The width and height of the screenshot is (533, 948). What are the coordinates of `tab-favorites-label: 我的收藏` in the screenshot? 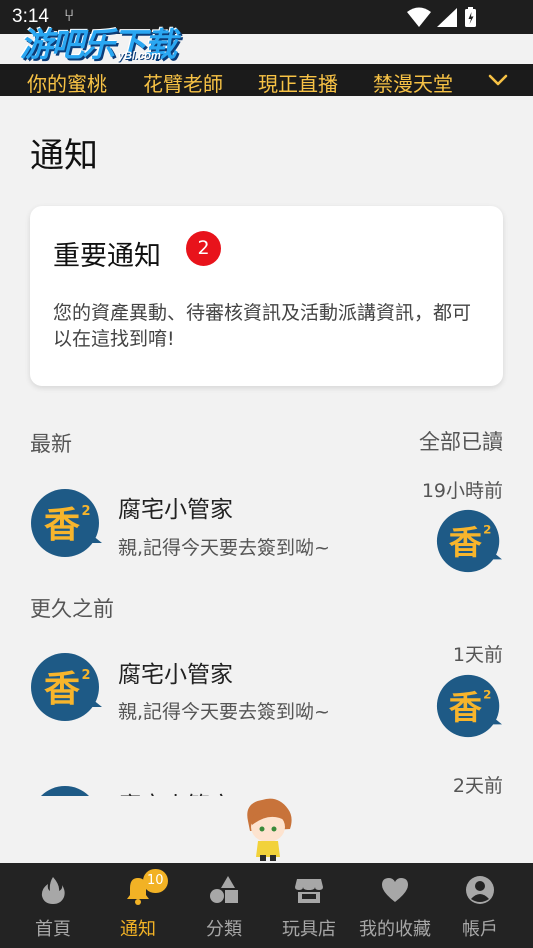 It's located at (395, 929).